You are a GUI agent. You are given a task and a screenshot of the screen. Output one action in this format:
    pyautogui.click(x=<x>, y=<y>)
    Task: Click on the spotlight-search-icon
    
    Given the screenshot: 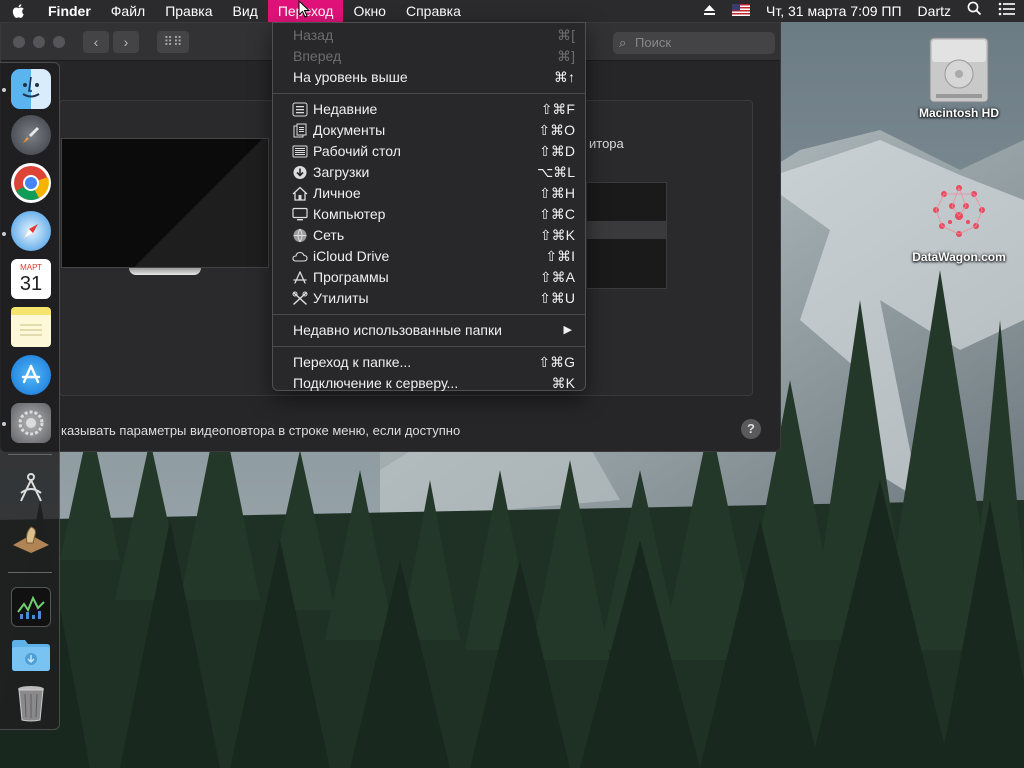 What is the action you would take?
    pyautogui.click(x=974, y=11)
    